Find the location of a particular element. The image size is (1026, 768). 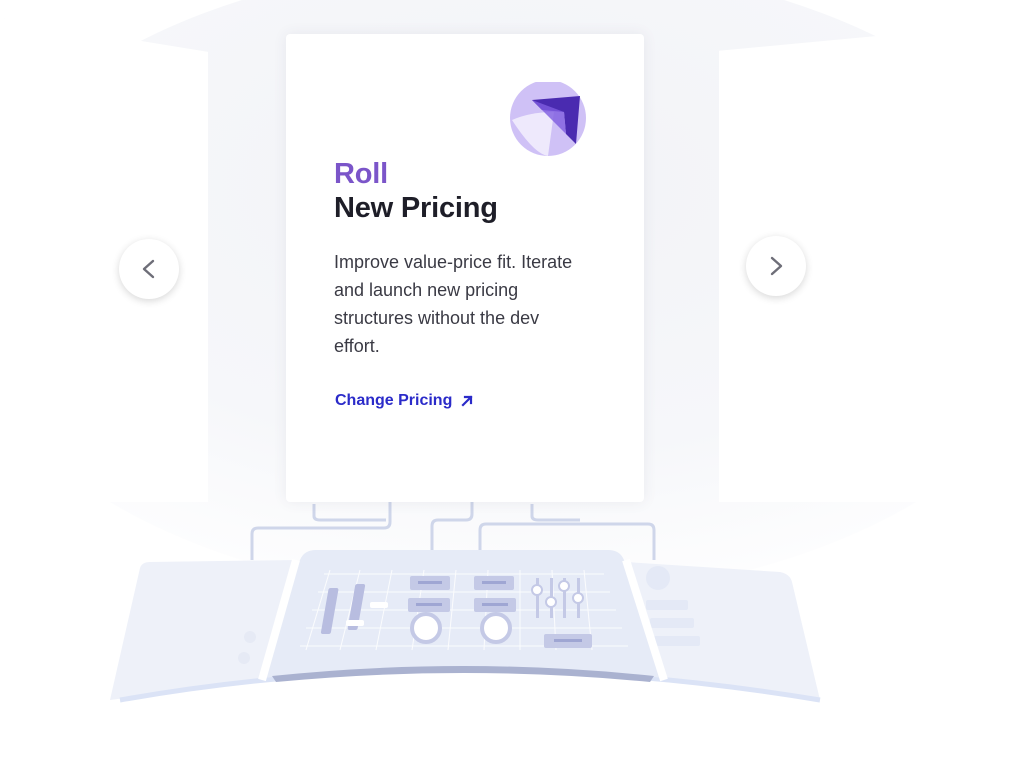

card-kicker: Roll is located at coordinates (361, 174).